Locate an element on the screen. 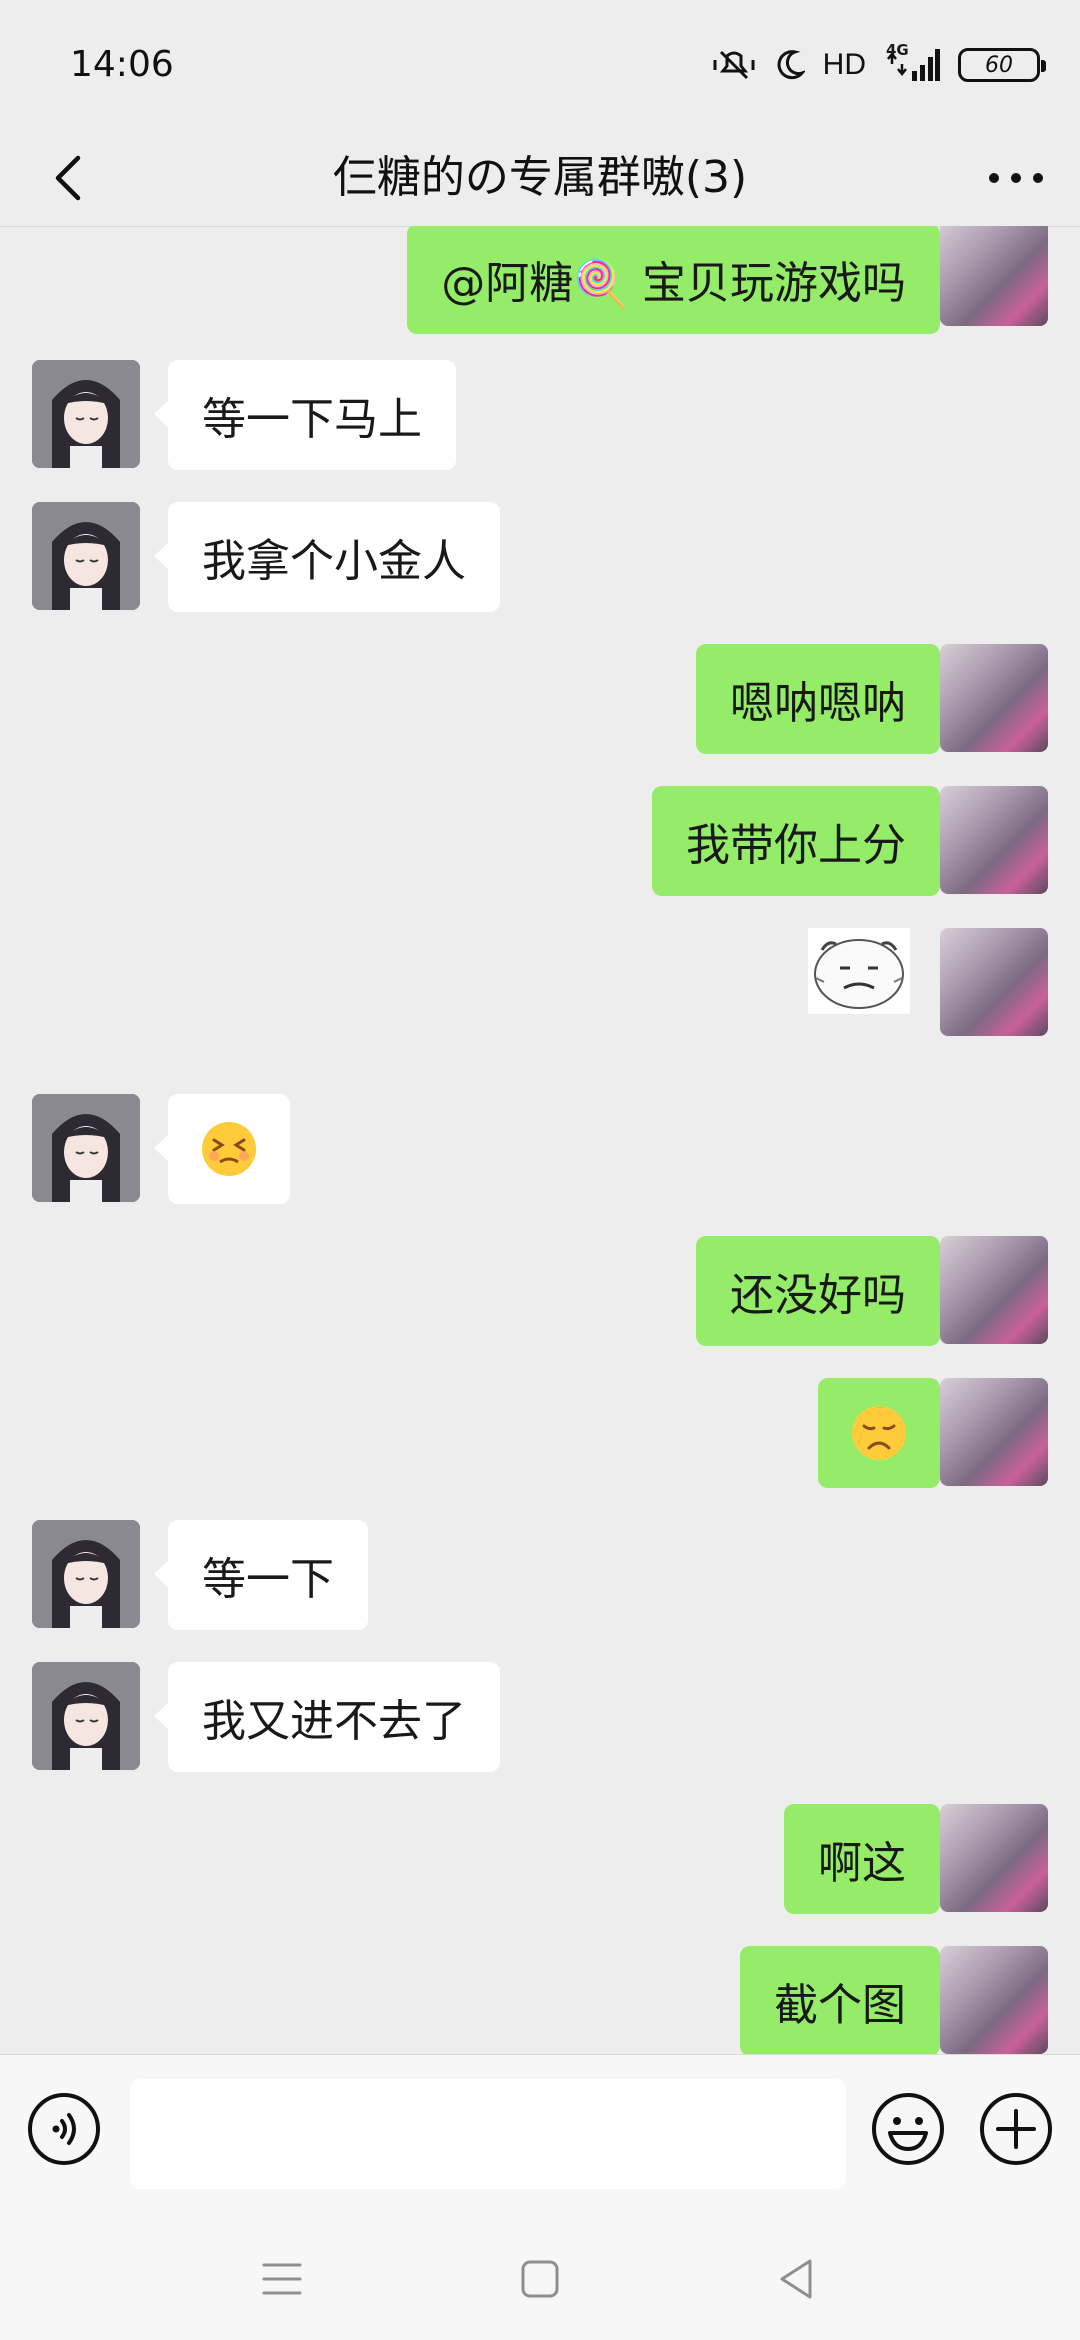  message-bubble: 我带你上分 is located at coordinates (803, 841).